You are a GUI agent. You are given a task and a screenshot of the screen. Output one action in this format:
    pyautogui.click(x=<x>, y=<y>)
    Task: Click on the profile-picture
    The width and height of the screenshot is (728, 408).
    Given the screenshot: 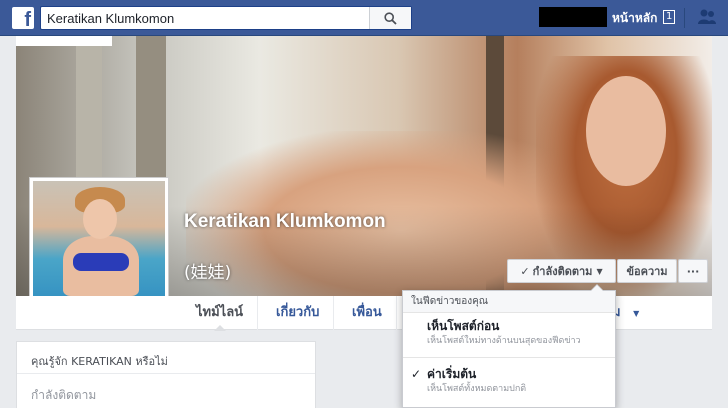 What is the action you would take?
    pyautogui.click(x=99, y=246)
    